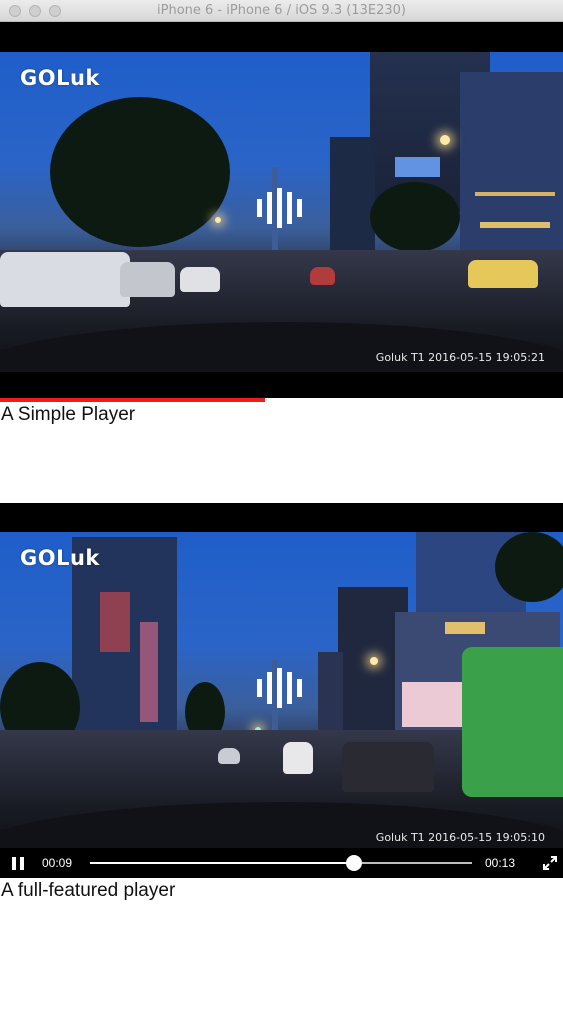 The width and height of the screenshot is (563, 1023). I want to click on seek-slider, so click(281, 863).